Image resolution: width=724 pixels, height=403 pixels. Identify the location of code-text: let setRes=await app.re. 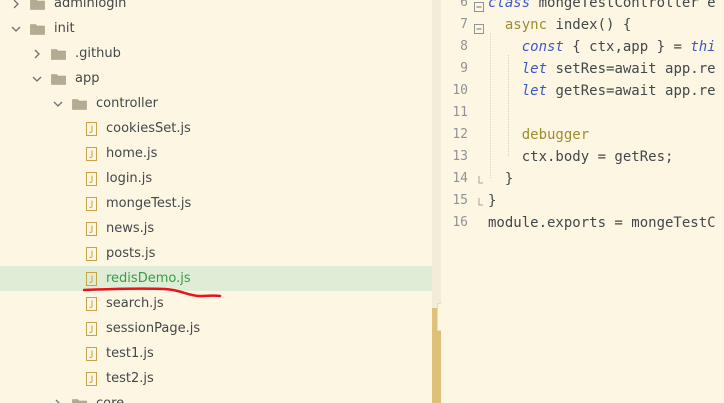
(602, 69).